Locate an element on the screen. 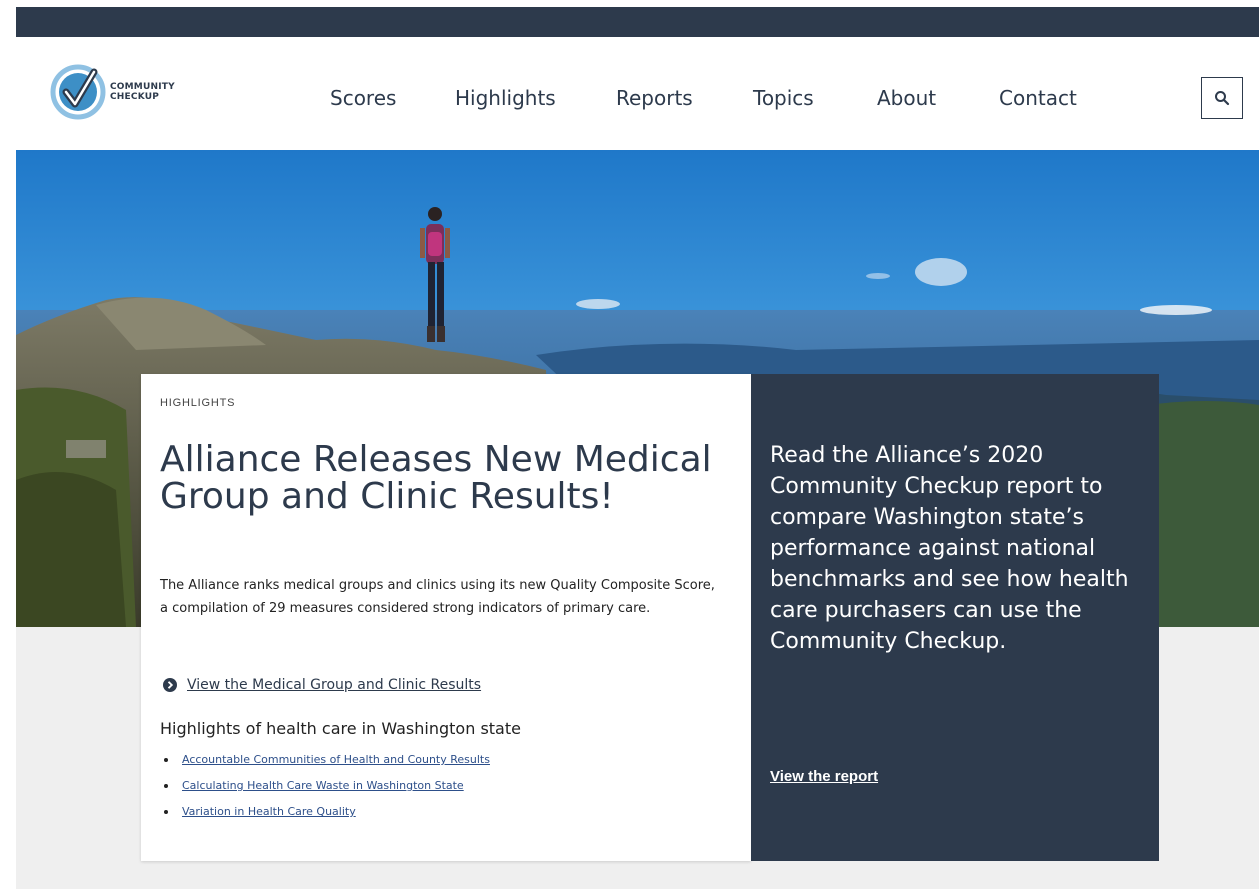 The image size is (1259, 889). nav-highlights: Highlights is located at coordinates (505, 98).